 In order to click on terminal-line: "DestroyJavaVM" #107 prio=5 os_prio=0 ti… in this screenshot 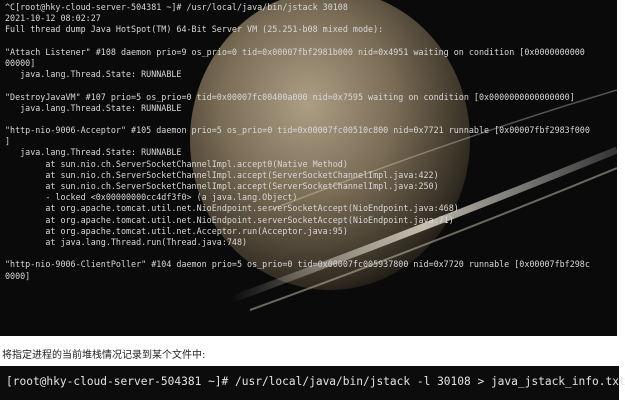, I will do `click(290, 96)`.